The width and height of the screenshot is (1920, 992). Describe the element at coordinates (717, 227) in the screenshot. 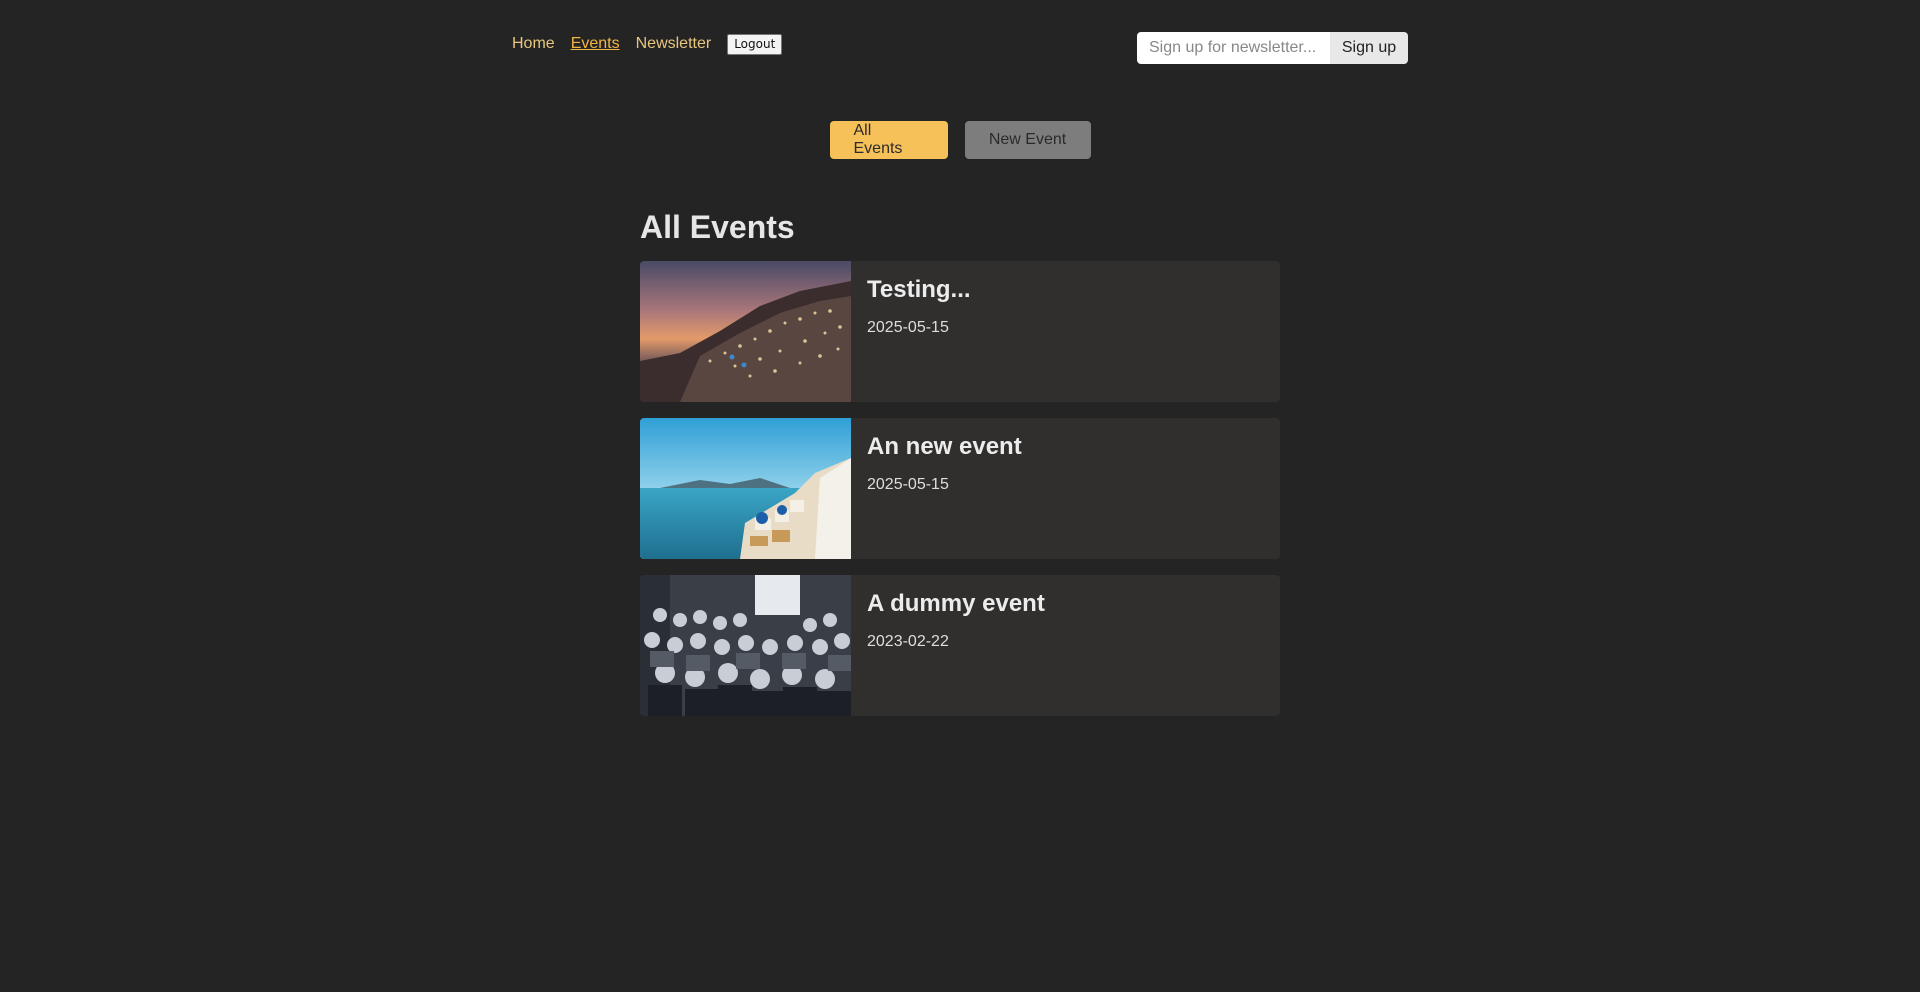

I see `page-title: All Events` at that location.